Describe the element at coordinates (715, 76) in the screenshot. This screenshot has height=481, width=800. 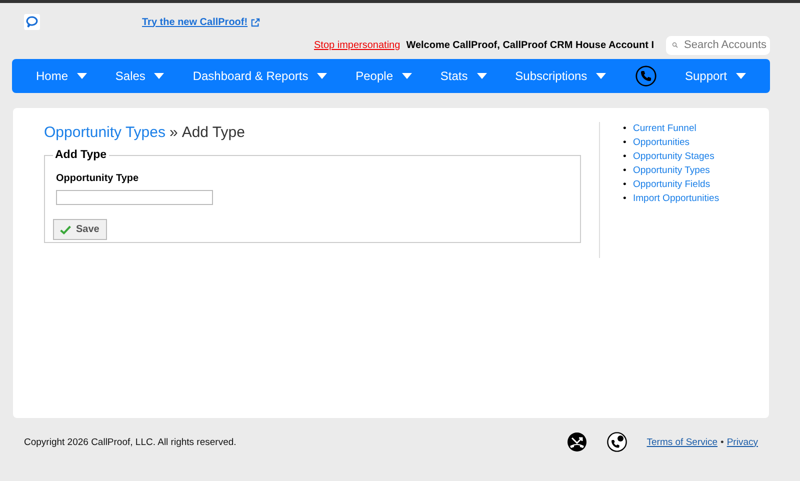
I see `nav-menu-item: Support` at that location.